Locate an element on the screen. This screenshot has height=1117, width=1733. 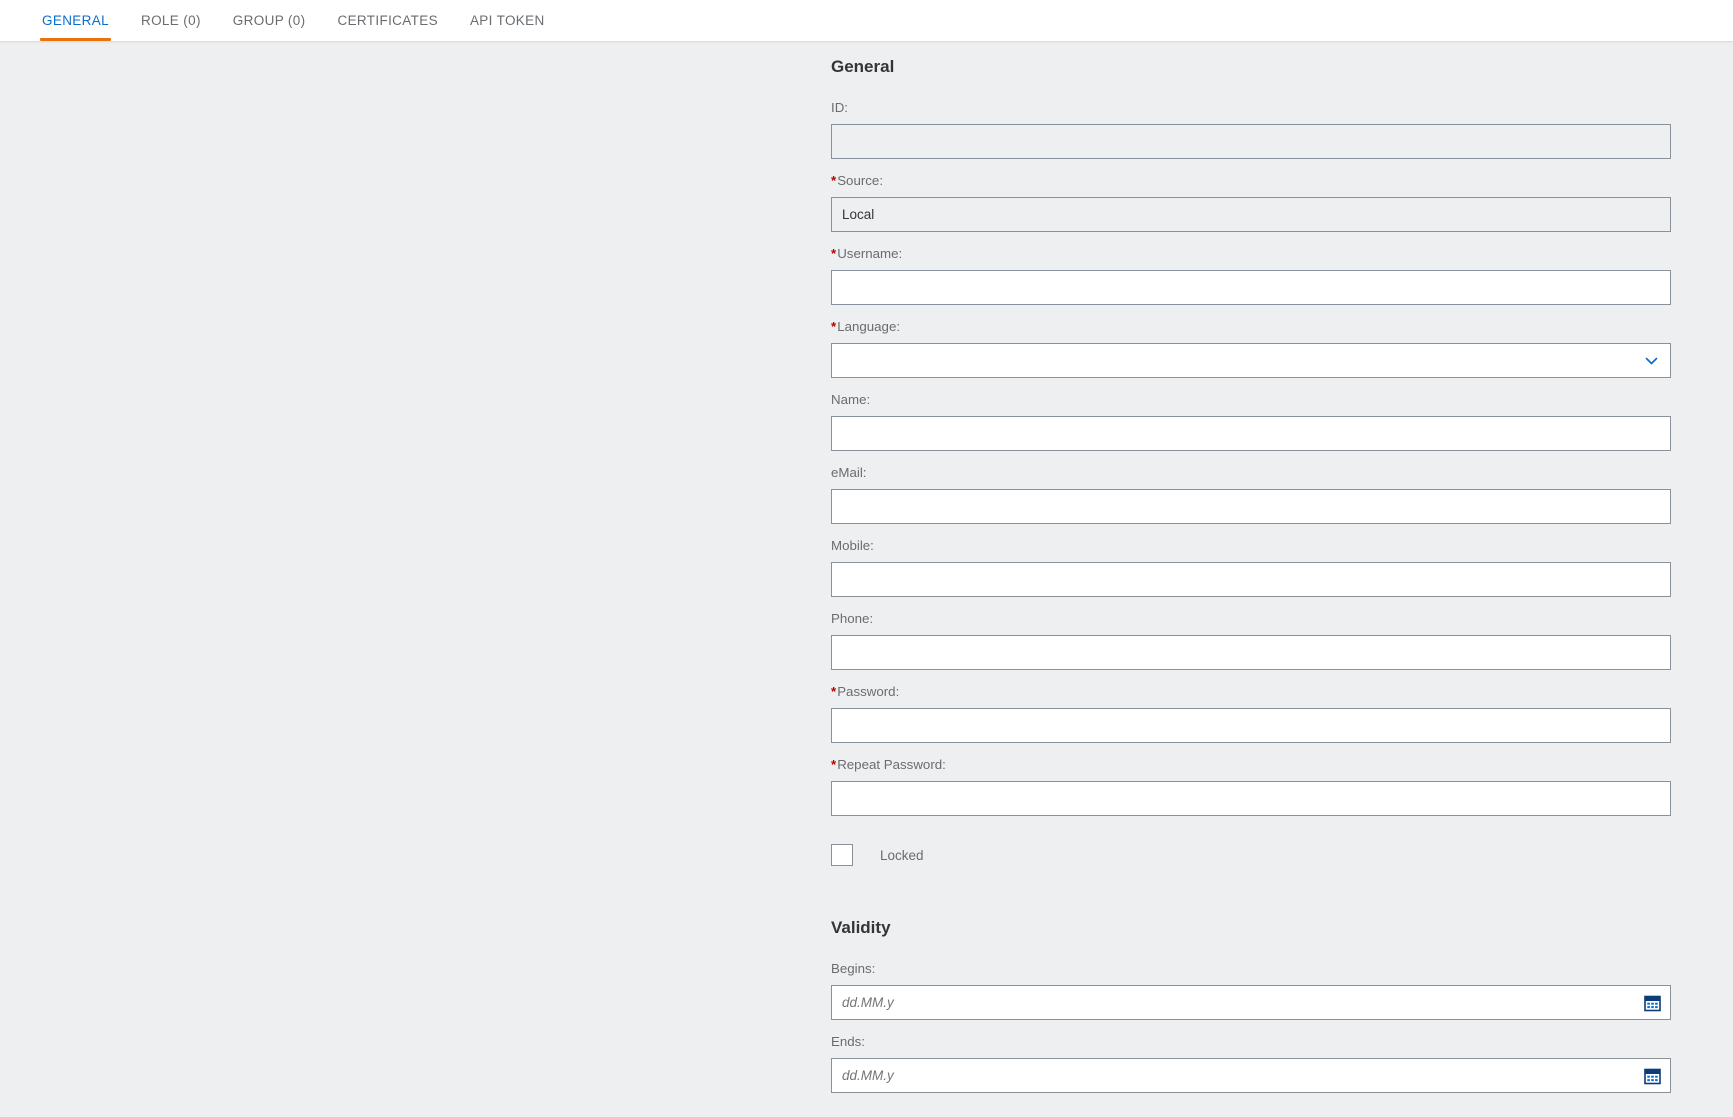
tab-role-label: ROLE (0) is located at coordinates (170, 20).